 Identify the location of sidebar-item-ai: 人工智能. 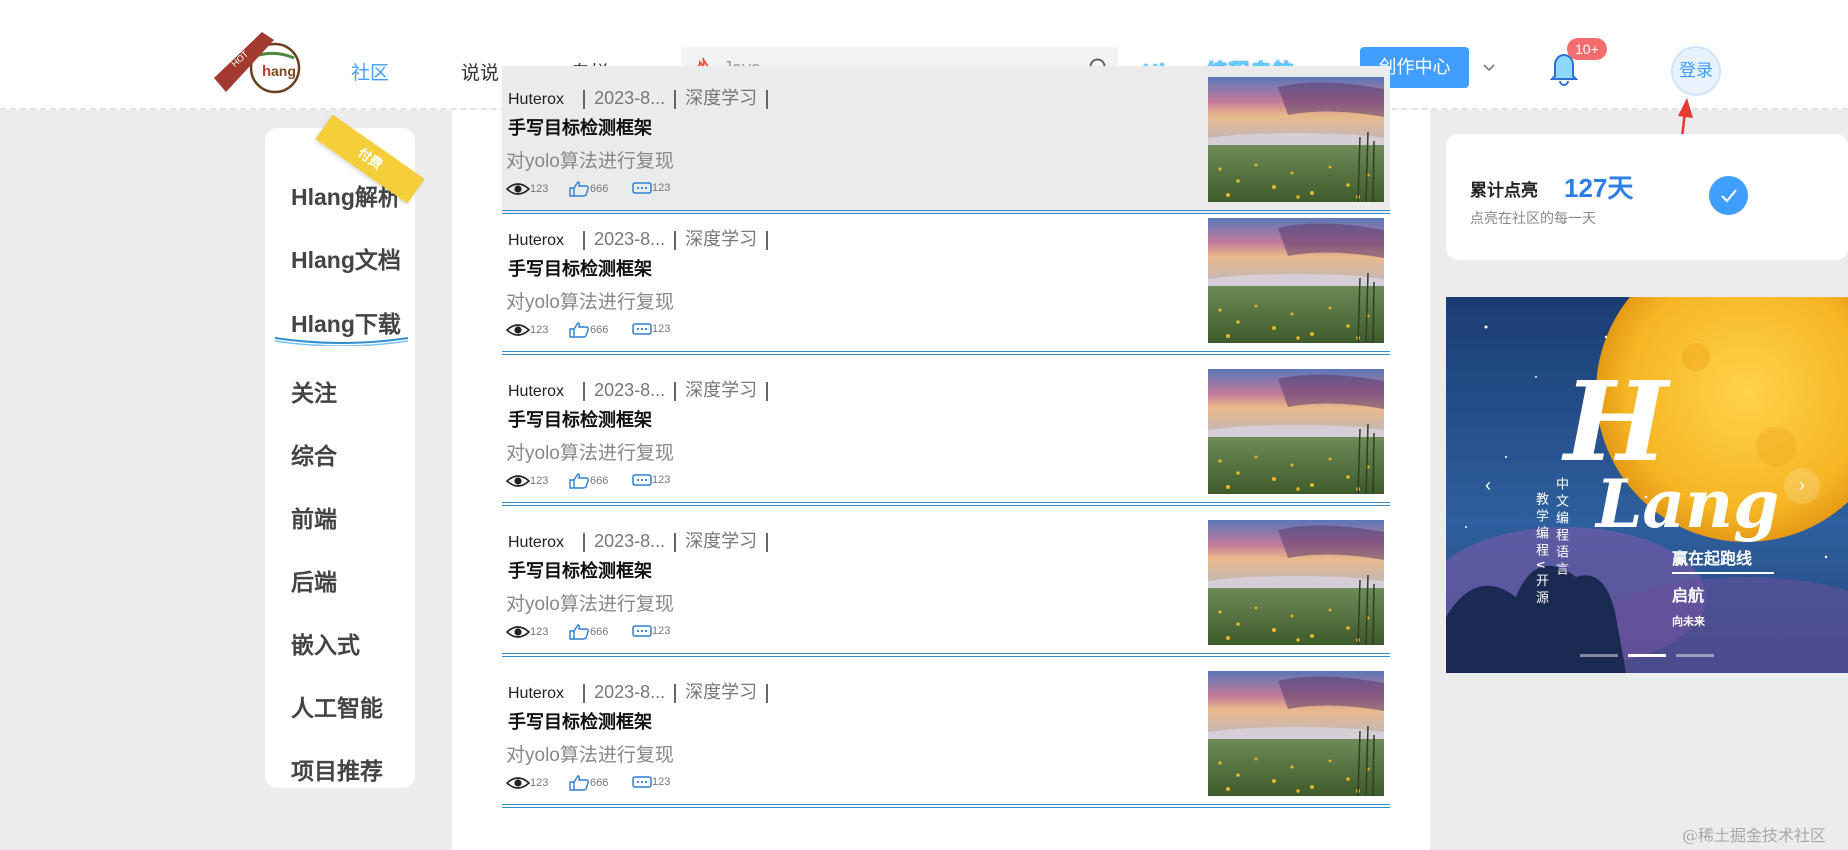
(337, 706).